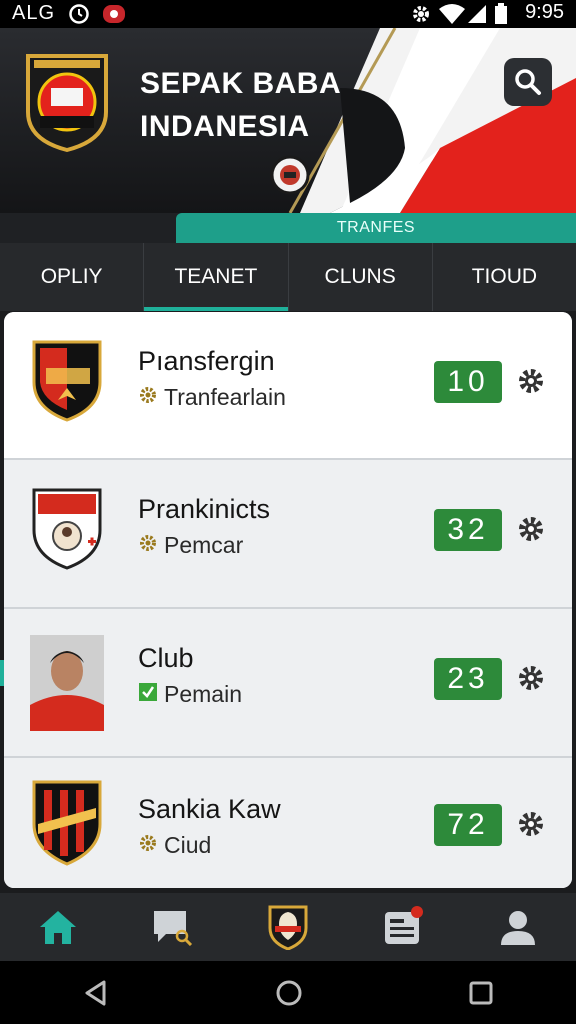 This screenshot has height=1024, width=576. Describe the element at coordinates (468, 679) in the screenshot. I see `score-badge: 23` at that location.